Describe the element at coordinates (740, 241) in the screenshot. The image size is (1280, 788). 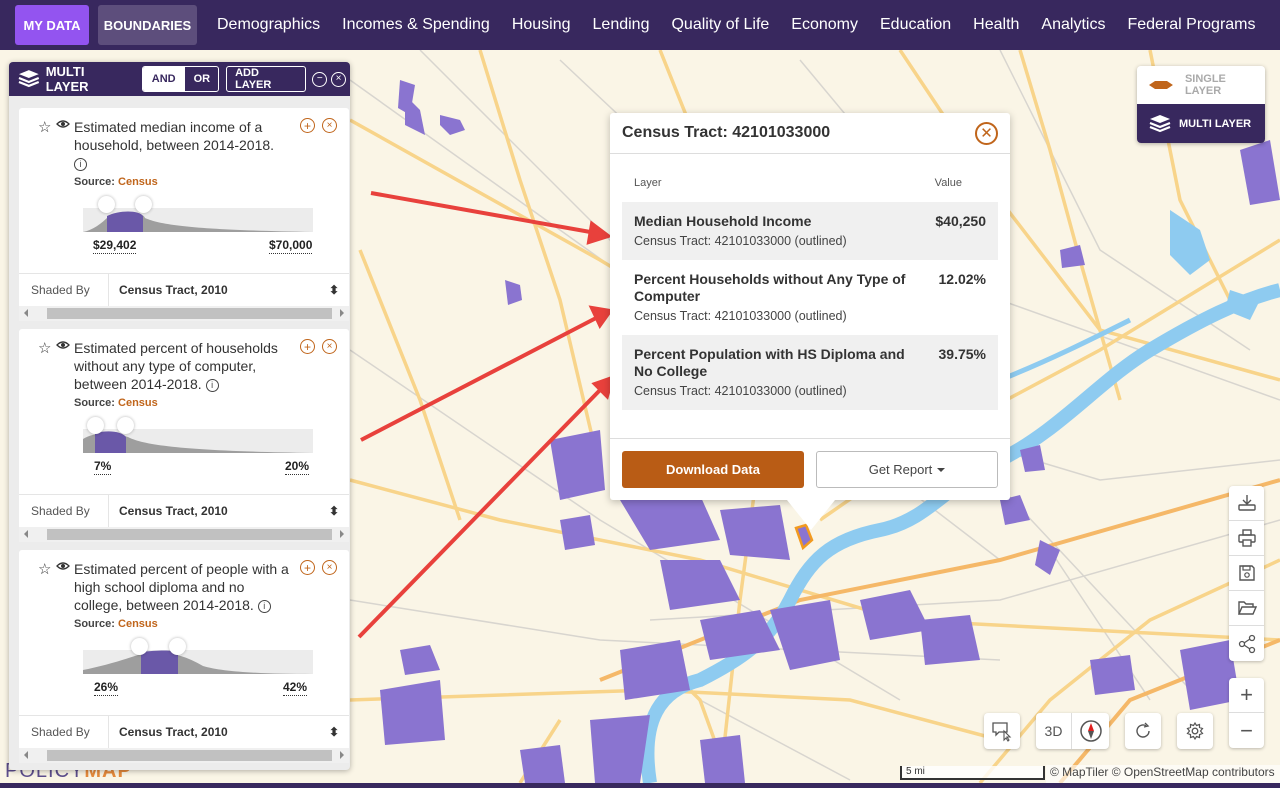
I see `row-sub: Census Tract: 42101033000 (outlined)` at that location.